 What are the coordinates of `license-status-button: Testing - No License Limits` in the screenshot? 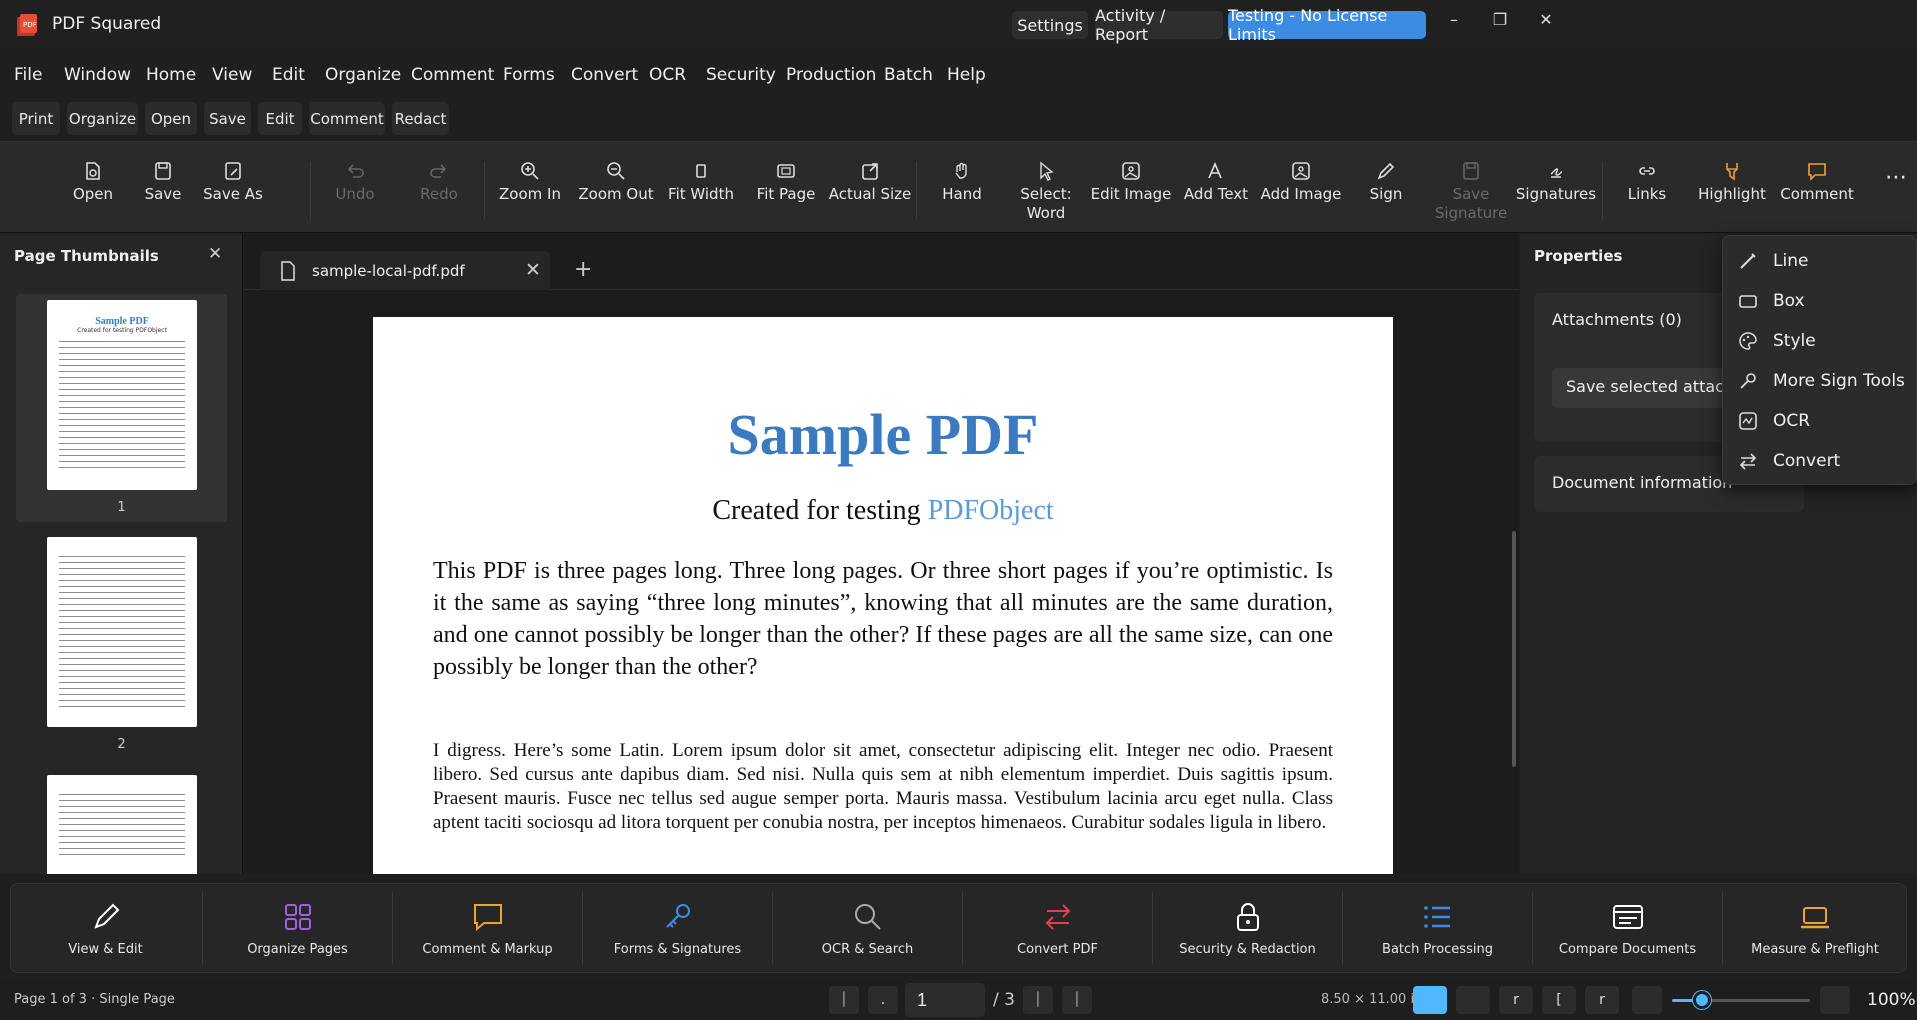 It's located at (1327, 25).